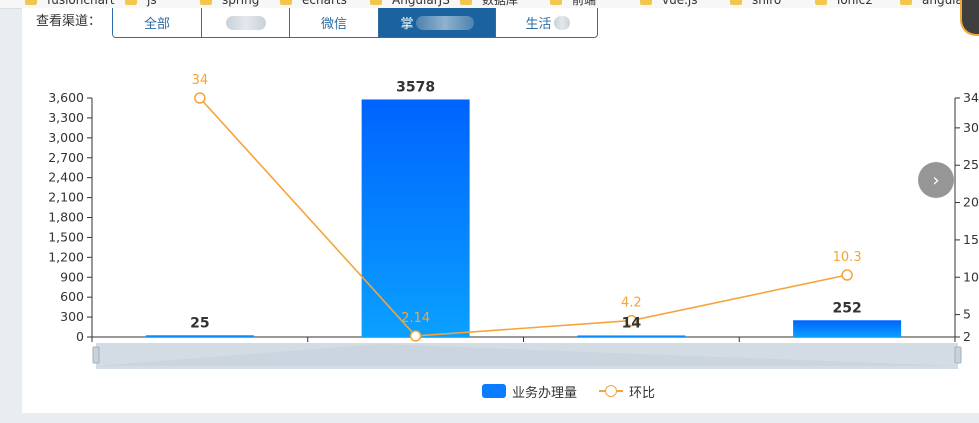 The image size is (979, 423). I want to click on x-tick-group: 珠海, so click(855, 350).